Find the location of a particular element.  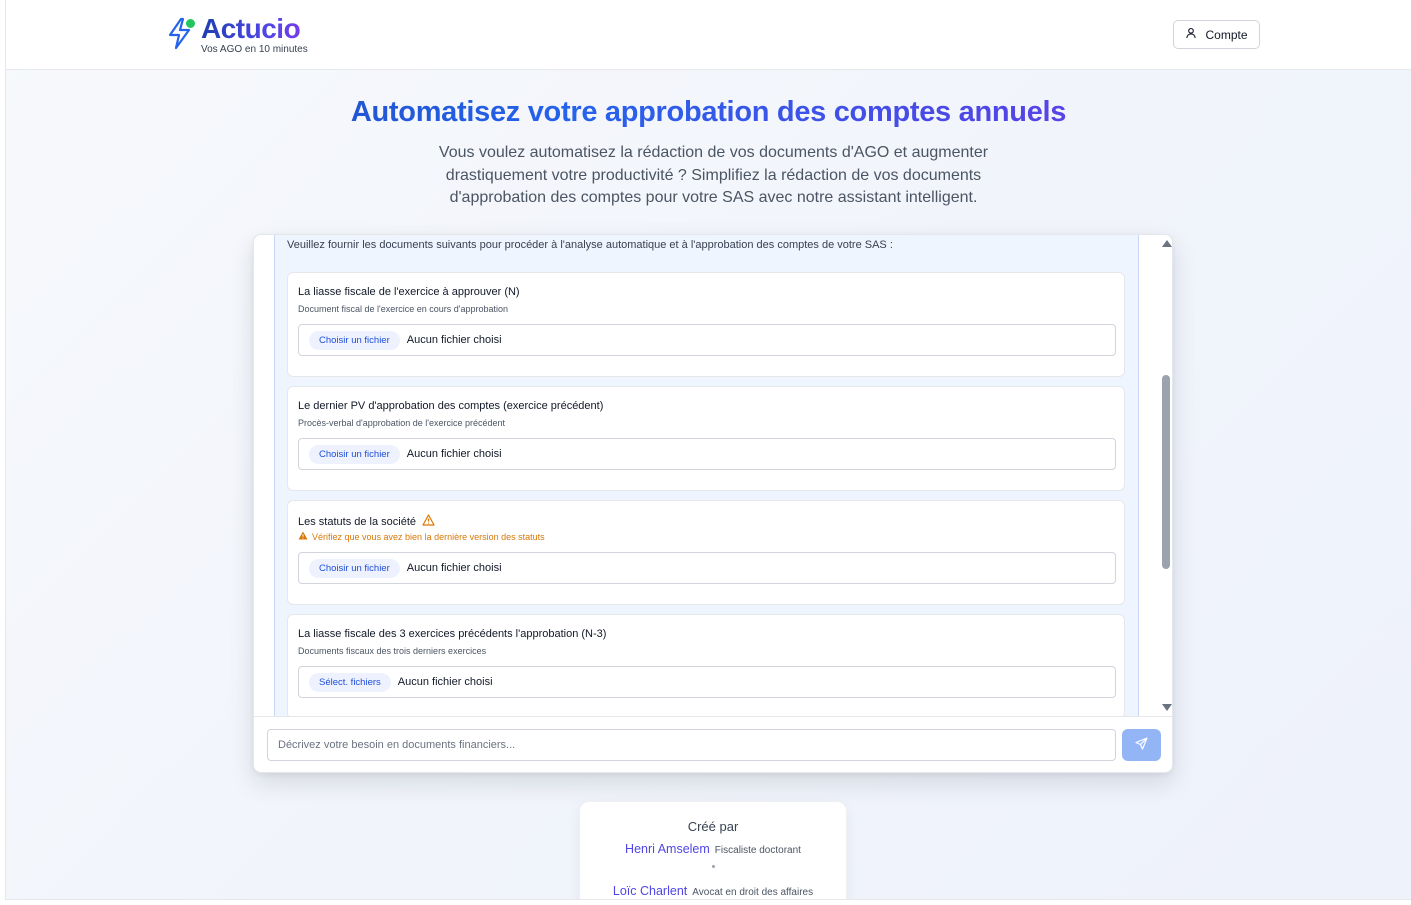

brand-tagline: Vos AGO en 10 minutes is located at coordinates (254, 49).